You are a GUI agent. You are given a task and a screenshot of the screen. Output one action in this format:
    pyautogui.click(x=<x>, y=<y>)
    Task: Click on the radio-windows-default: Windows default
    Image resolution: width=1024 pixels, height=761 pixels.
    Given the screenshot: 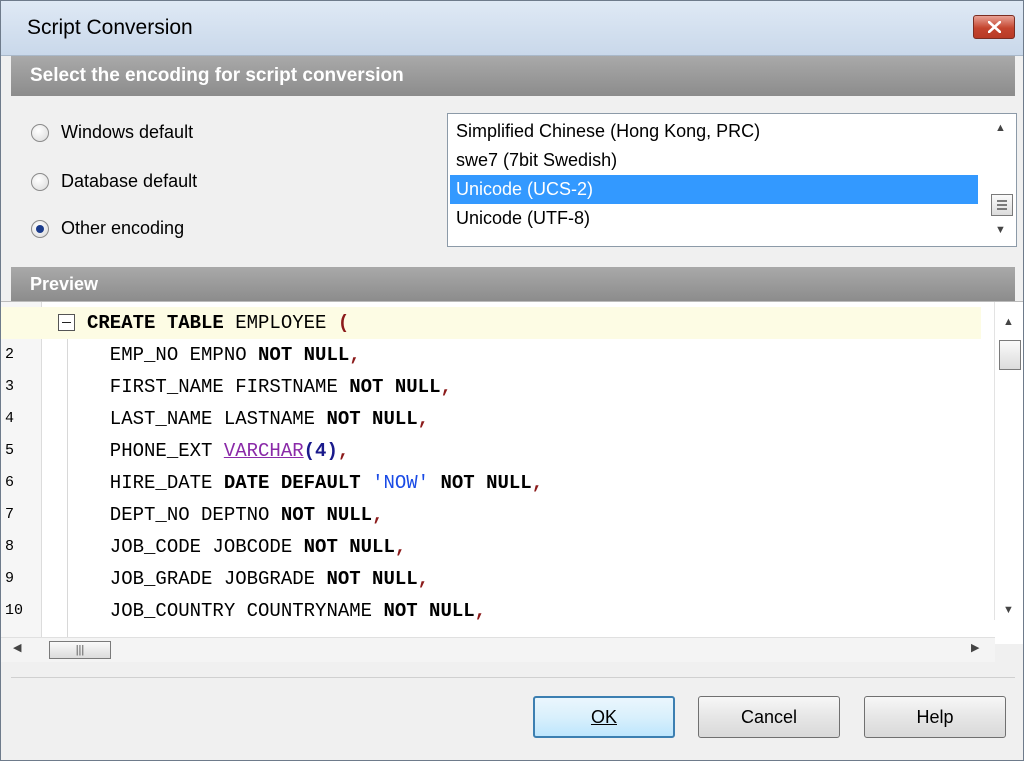 What is the action you would take?
    pyautogui.click(x=112, y=132)
    